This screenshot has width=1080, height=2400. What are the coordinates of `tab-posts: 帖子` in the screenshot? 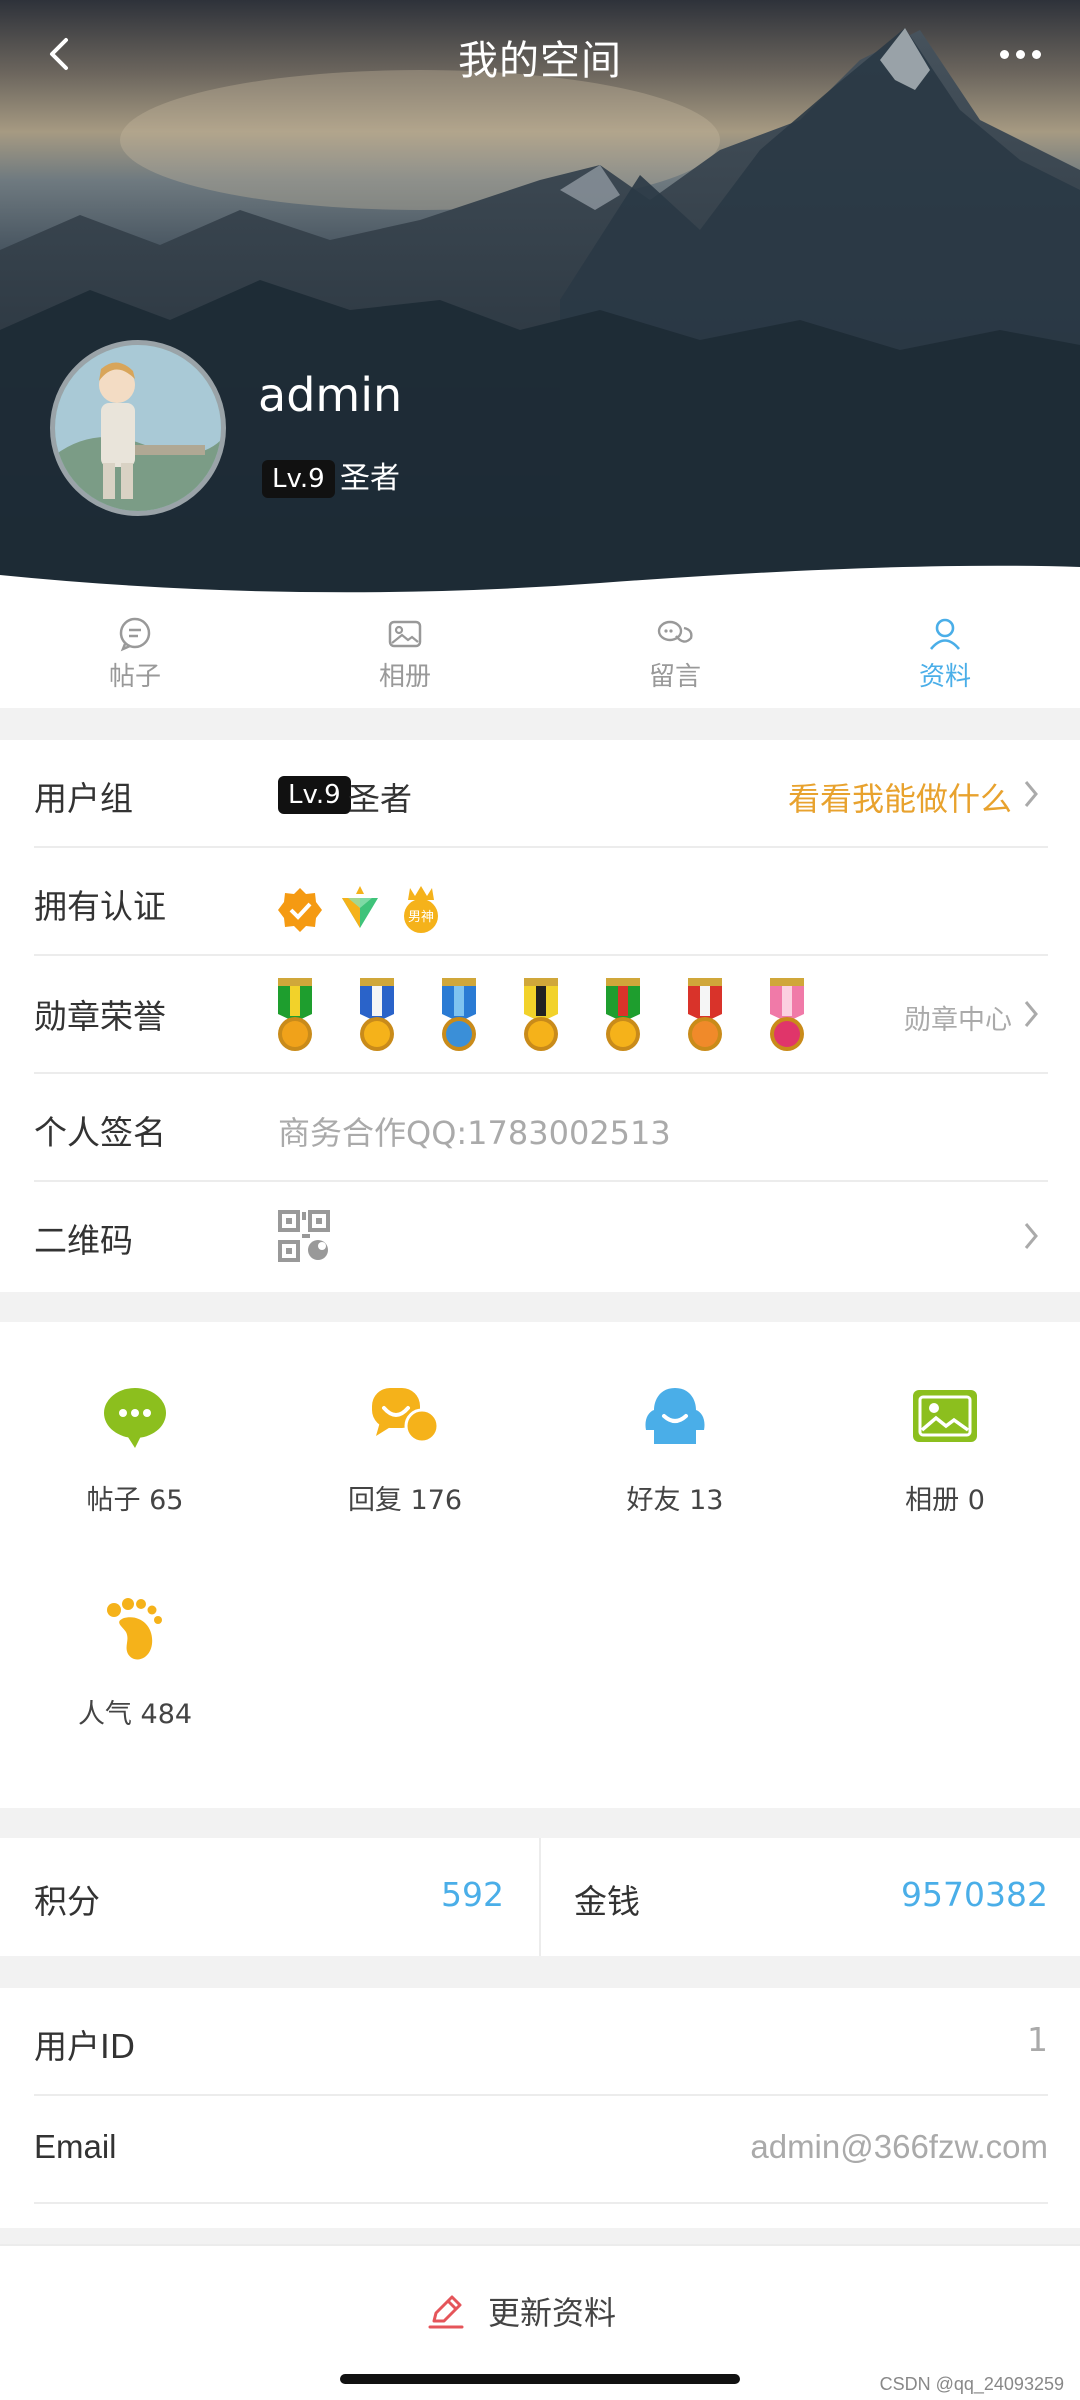 It's located at (135, 654).